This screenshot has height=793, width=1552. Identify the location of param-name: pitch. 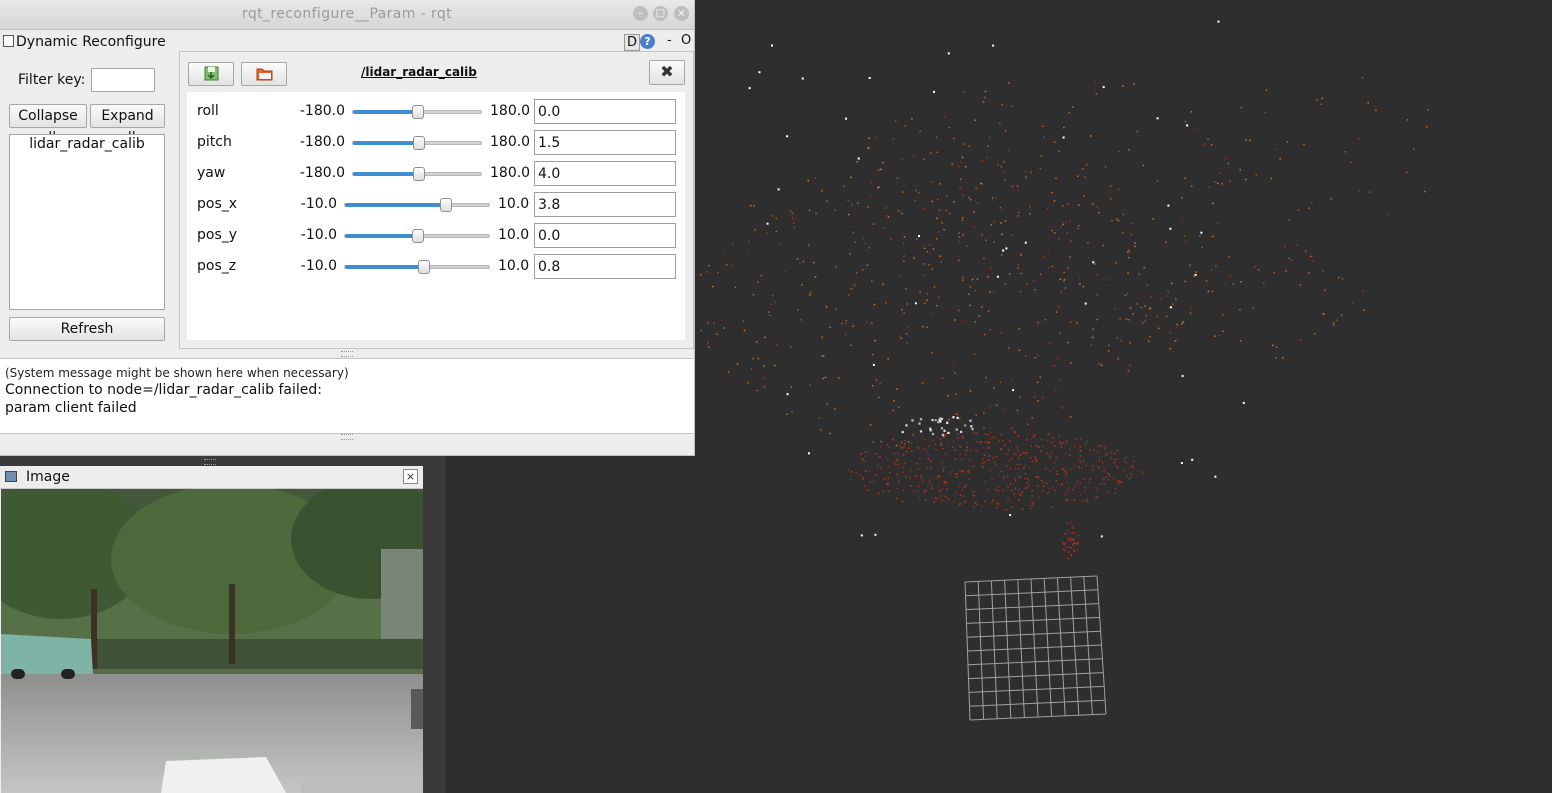
(214, 142).